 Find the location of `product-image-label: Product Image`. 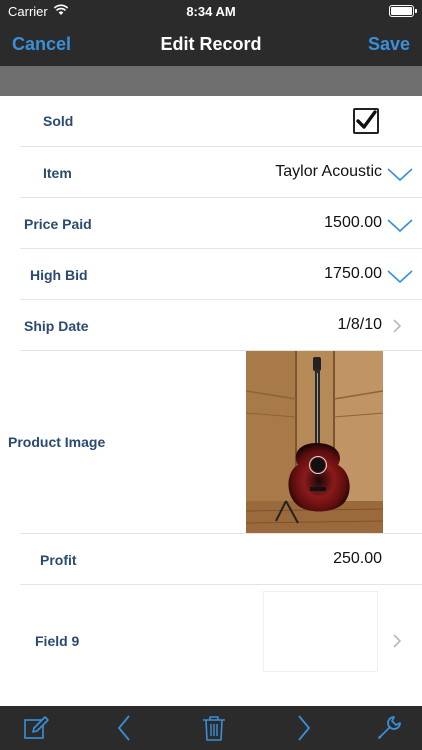

product-image-label: Product Image is located at coordinates (57, 442).